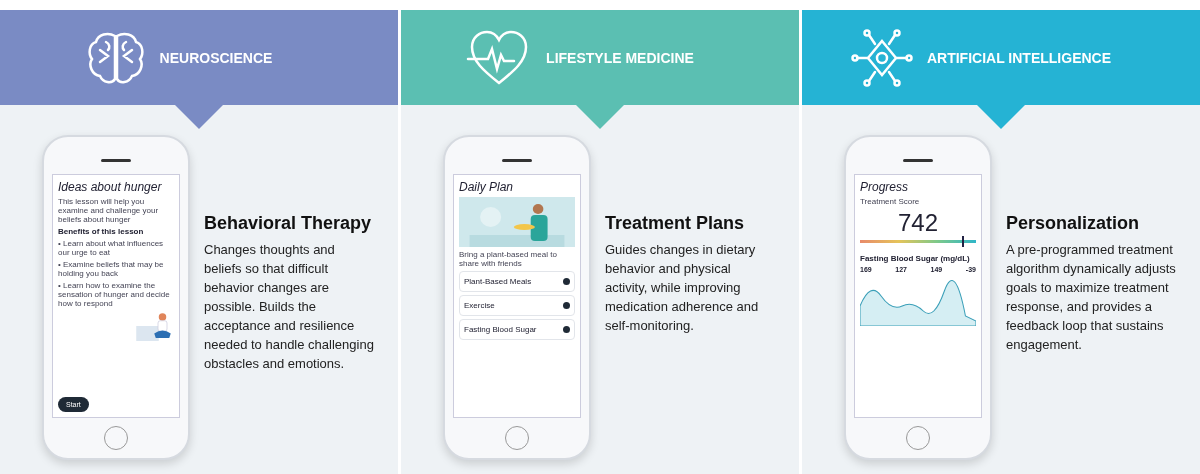 The width and height of the screenshot is (1200, 474). I want to click on feature-title: Behavioral Therapy, so click(288, 223).